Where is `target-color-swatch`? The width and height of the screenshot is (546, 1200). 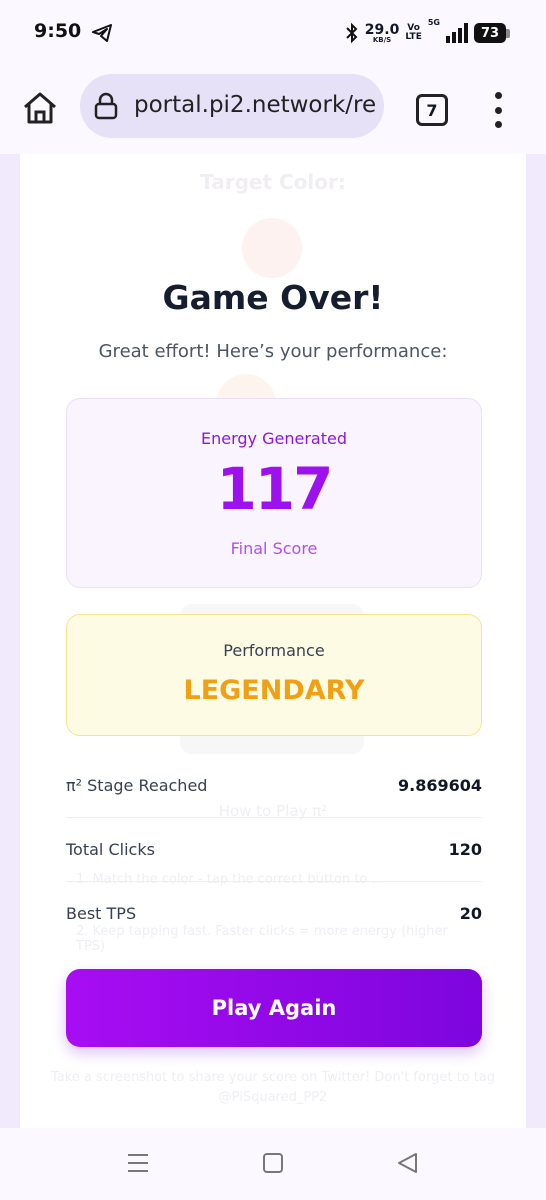 target-color-swatch is located at coordinates (272, 248).